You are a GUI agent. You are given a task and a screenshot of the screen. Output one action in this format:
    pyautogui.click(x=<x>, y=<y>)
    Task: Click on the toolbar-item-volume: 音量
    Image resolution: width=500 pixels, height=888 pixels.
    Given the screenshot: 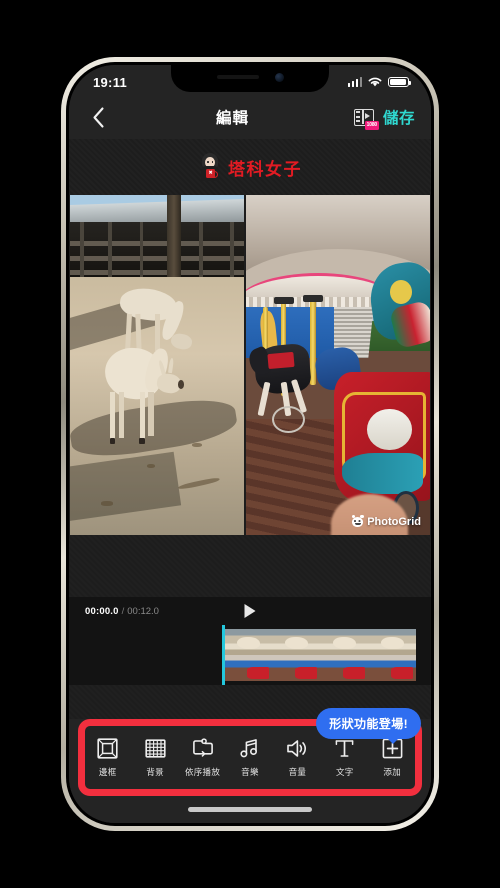 What is the action you would take?
    pyautogui.click(x=297, y=758)
    